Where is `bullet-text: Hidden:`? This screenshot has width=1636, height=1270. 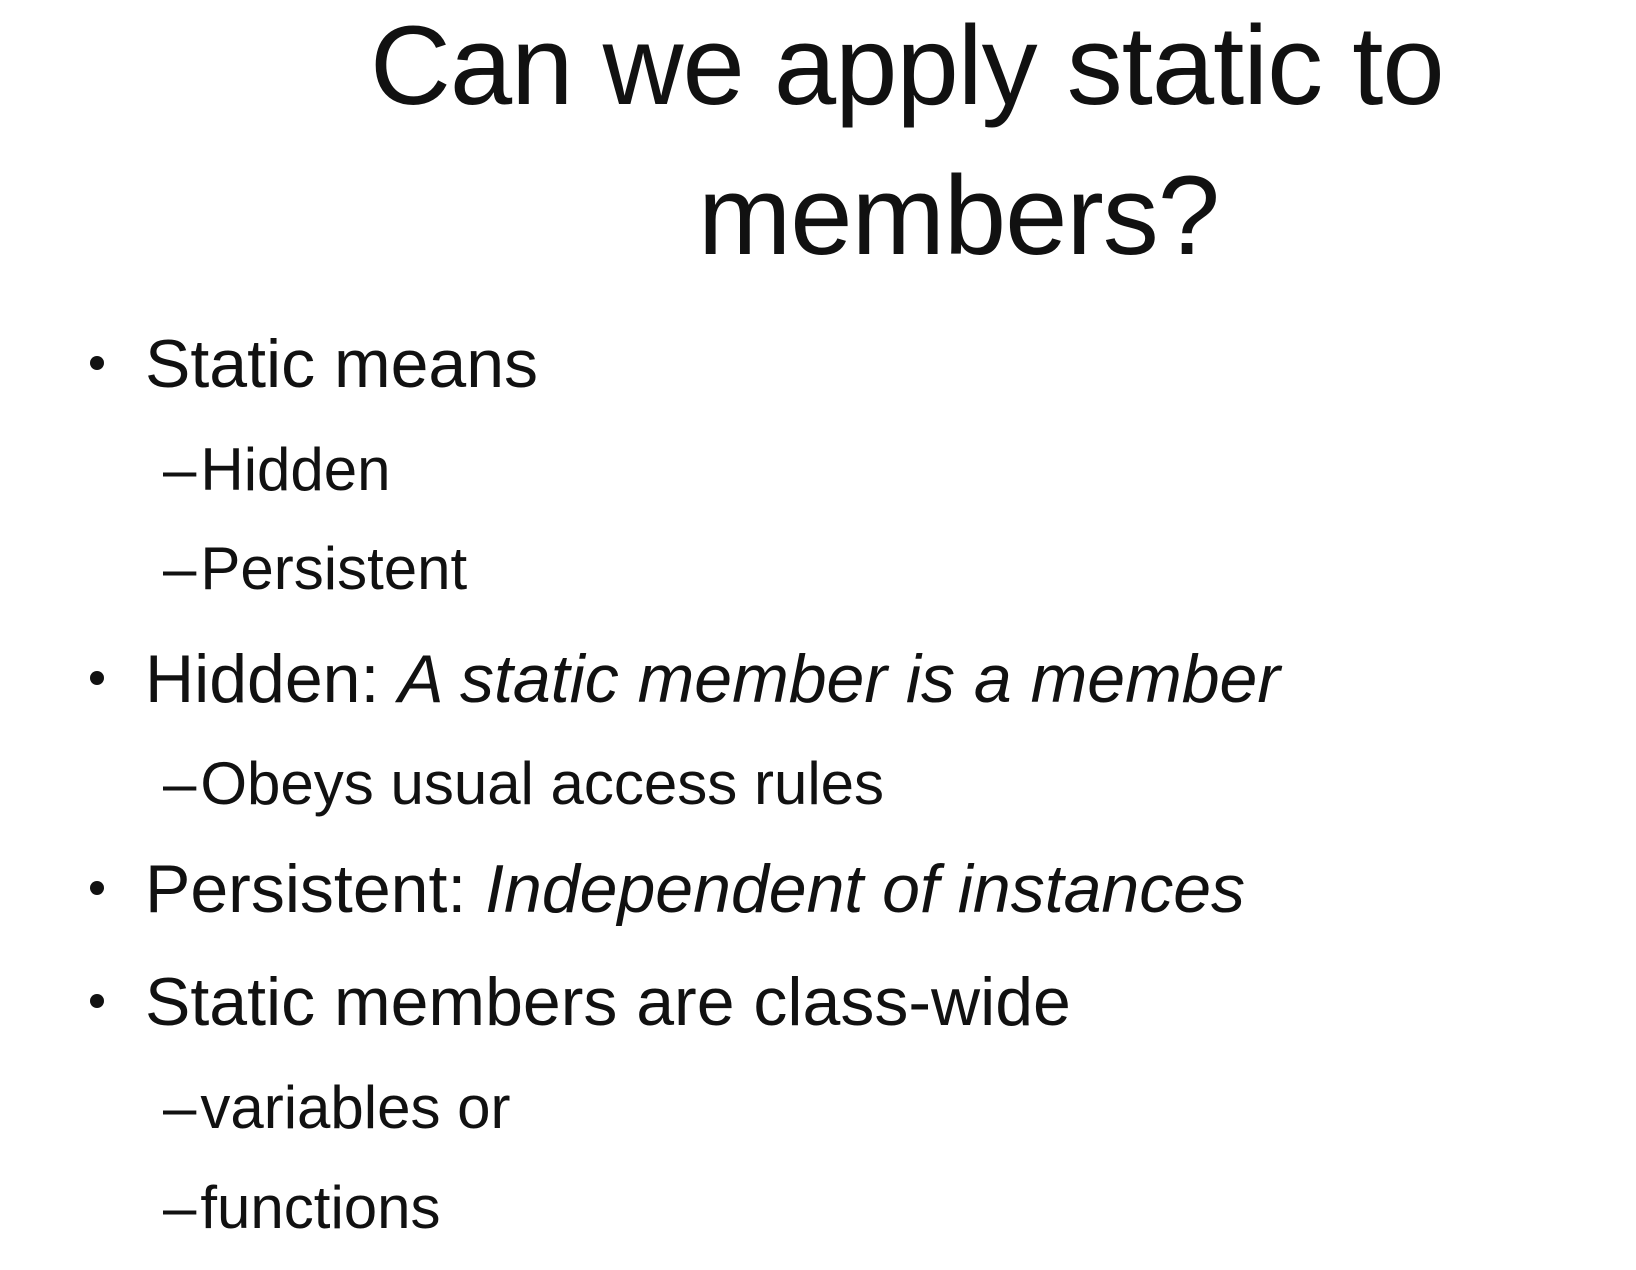 bullet-text: Hidden: is located at coordinates (272, 679).